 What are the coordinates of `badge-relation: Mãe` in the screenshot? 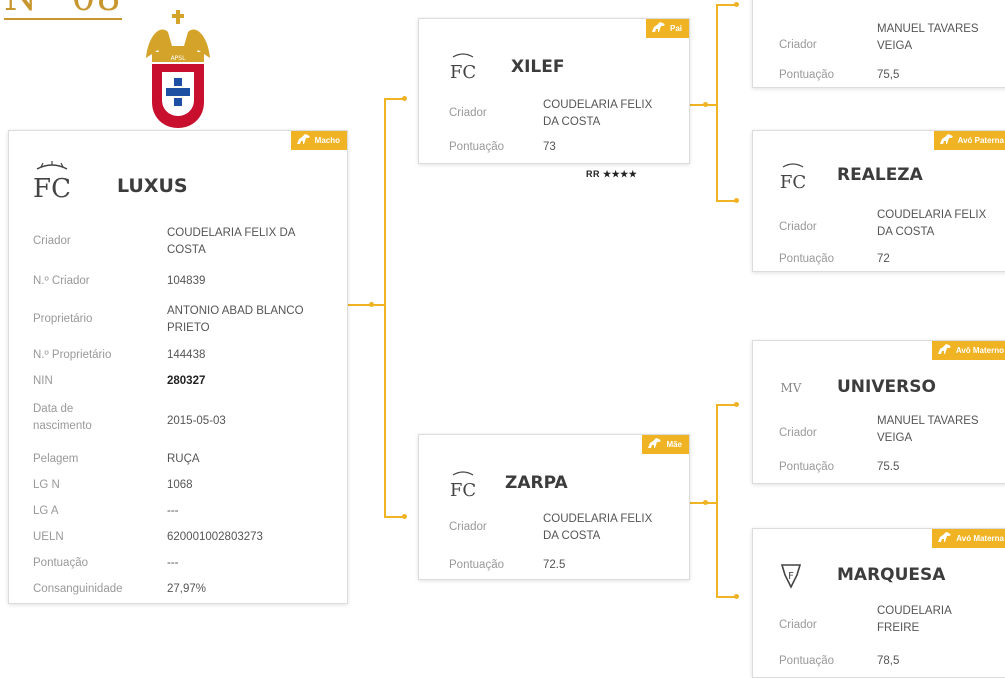 It's located at (665, 444).